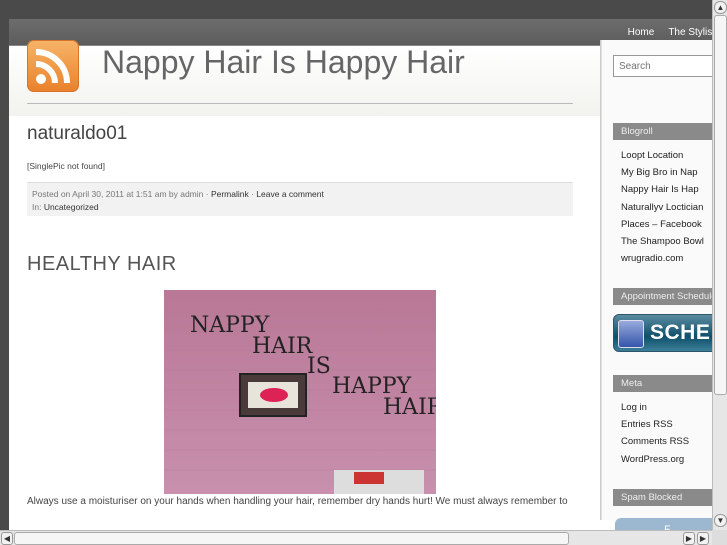  Describe the element at coordinates (291, 538) in the screenshot. I see `horizontal-scroll-thumb` at that location.